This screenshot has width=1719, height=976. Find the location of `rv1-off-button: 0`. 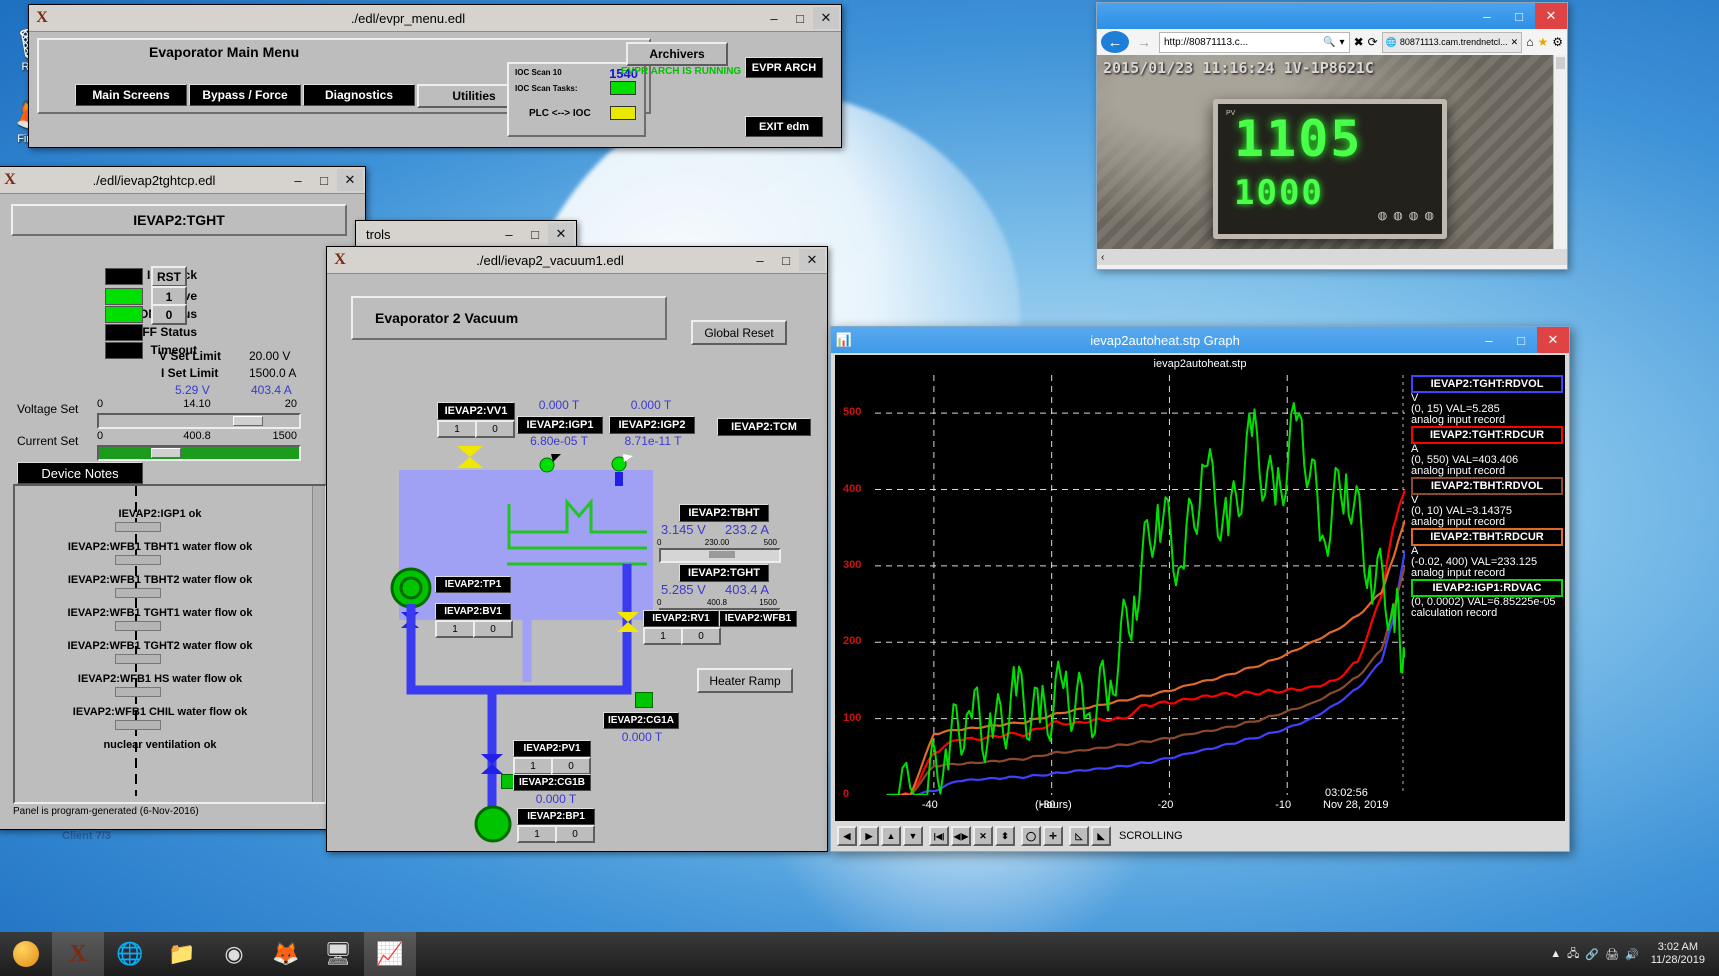

rv1-off-button: 0 is located at coordinates (701, 636).